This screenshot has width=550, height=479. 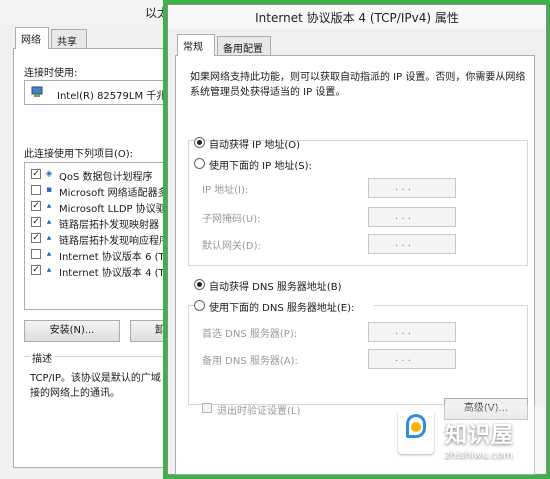 I want to click on manual-dns-radio: 使用下面的 DNS 服务器地址(E):, so click(x=284, y=306).